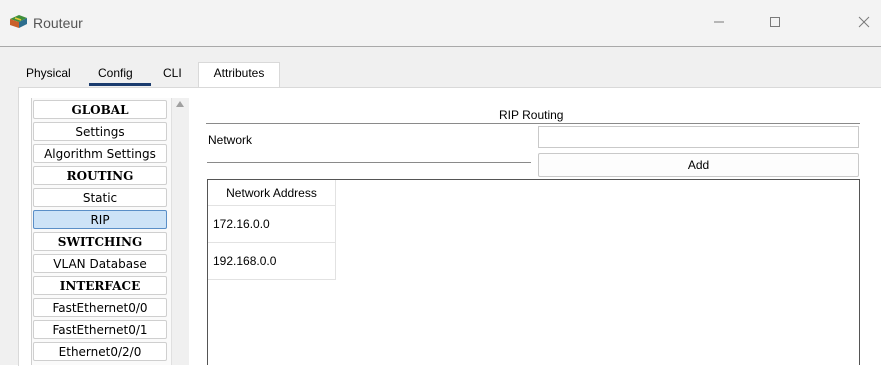 This screenshot has height=366, width=881. Describe the element at coordinates (172, 74) in the screenshot. I see `tab-cli: CLI` at that location.